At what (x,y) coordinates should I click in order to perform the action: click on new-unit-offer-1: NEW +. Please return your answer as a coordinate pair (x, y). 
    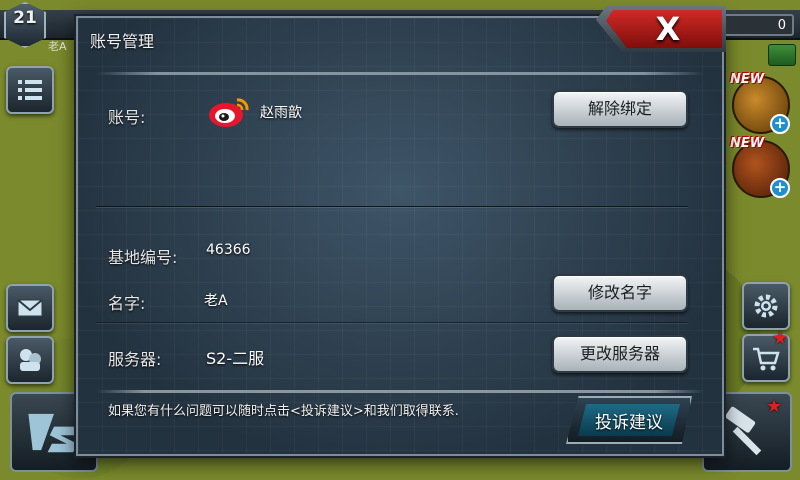
    Looking at the image, I should click on (760, 103).